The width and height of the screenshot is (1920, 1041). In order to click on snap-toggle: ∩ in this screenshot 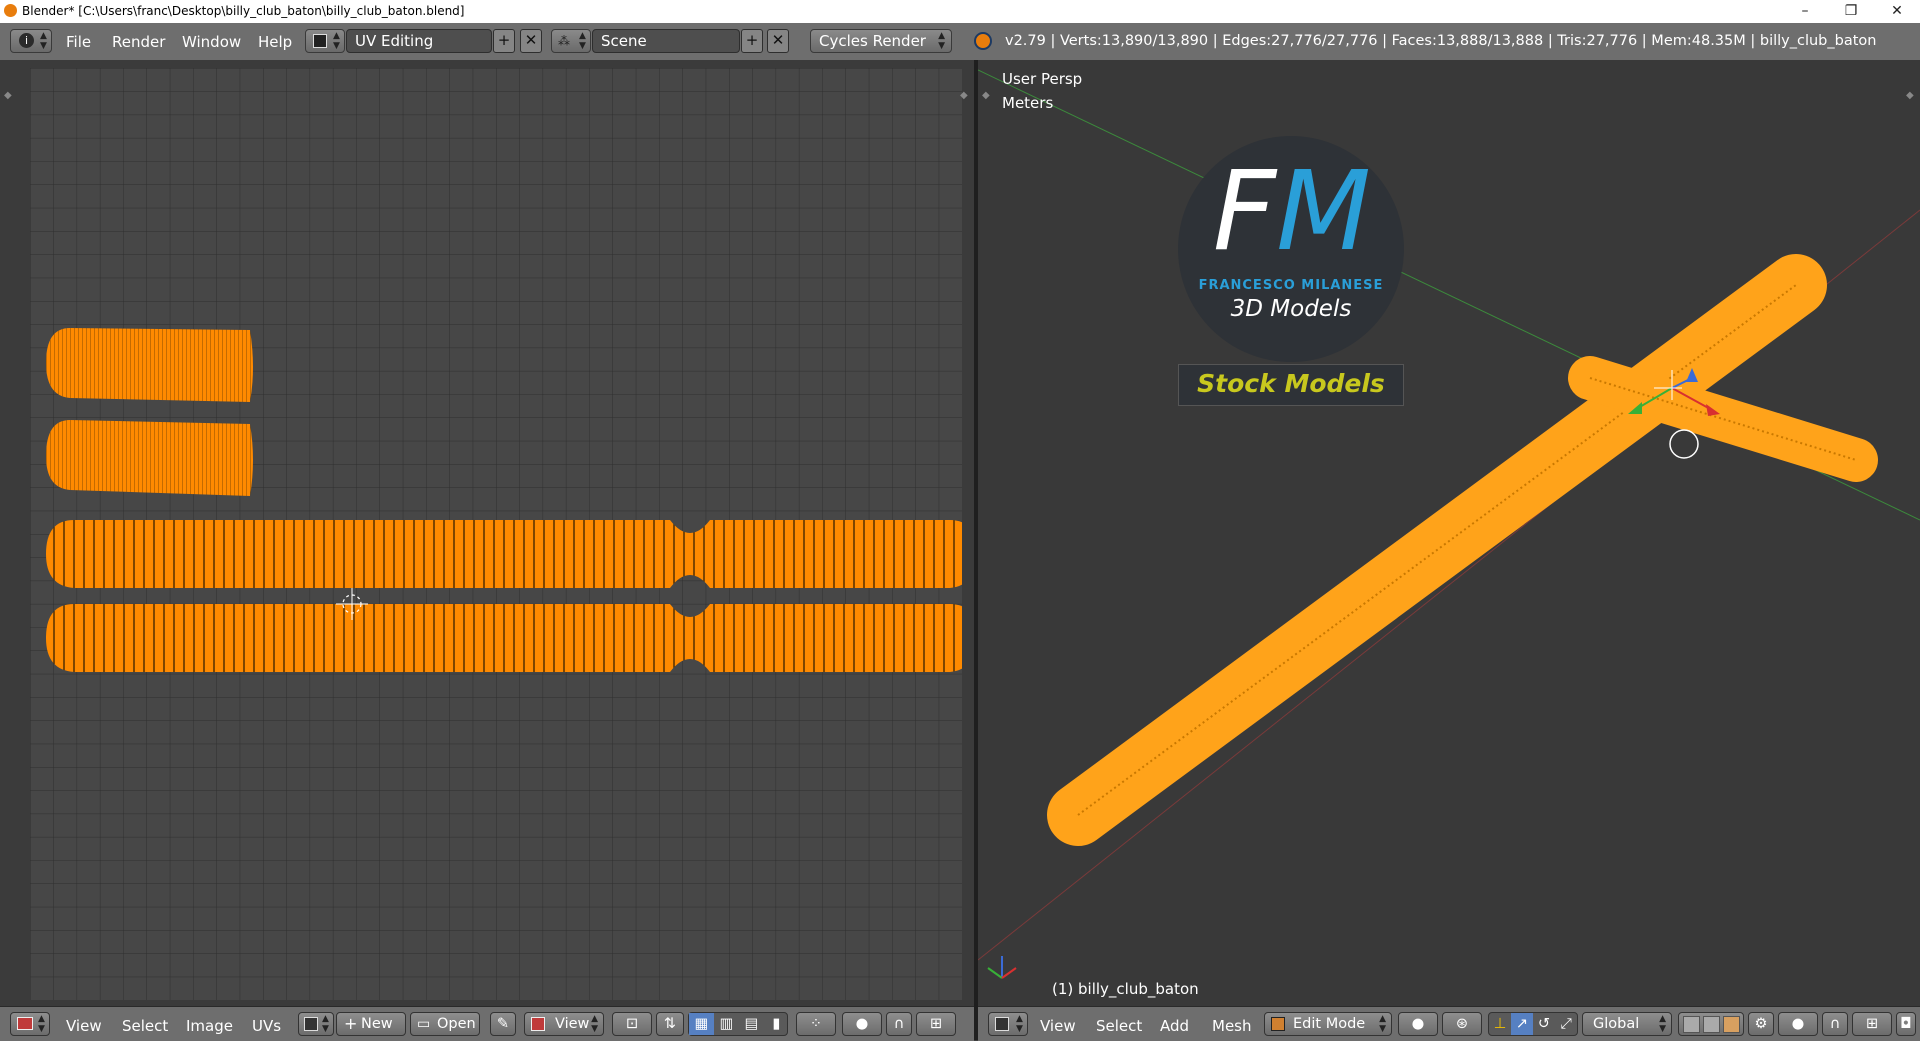, I will do `click(899, 1024)`.